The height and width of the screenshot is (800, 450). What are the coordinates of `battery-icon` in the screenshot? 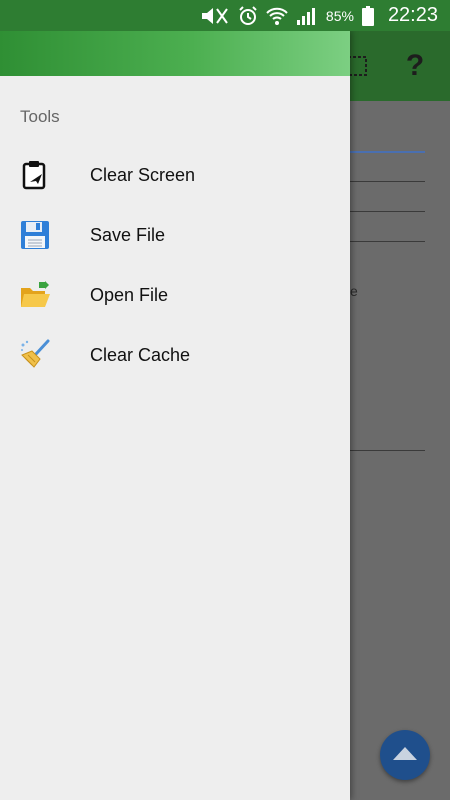 It's located at (367, 15).